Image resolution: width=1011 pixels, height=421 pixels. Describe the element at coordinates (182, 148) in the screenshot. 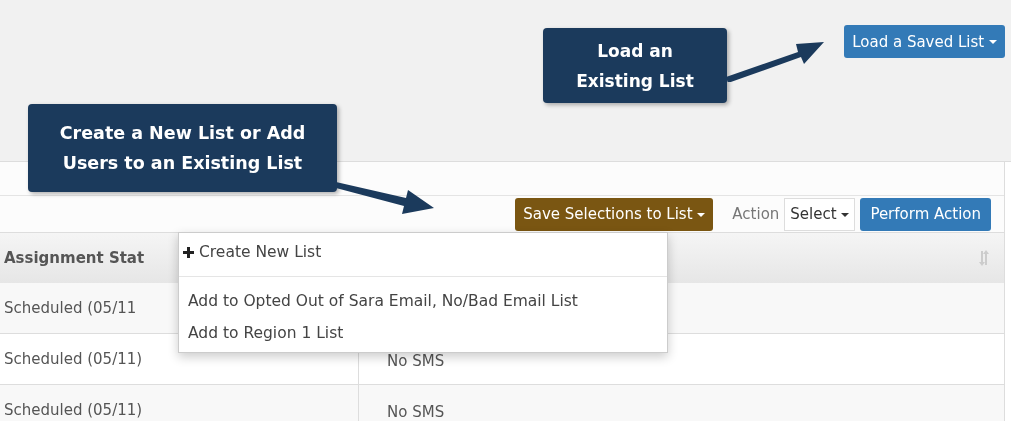

I see `callout: Create a New List or Add Users to an Existing List` at that location.